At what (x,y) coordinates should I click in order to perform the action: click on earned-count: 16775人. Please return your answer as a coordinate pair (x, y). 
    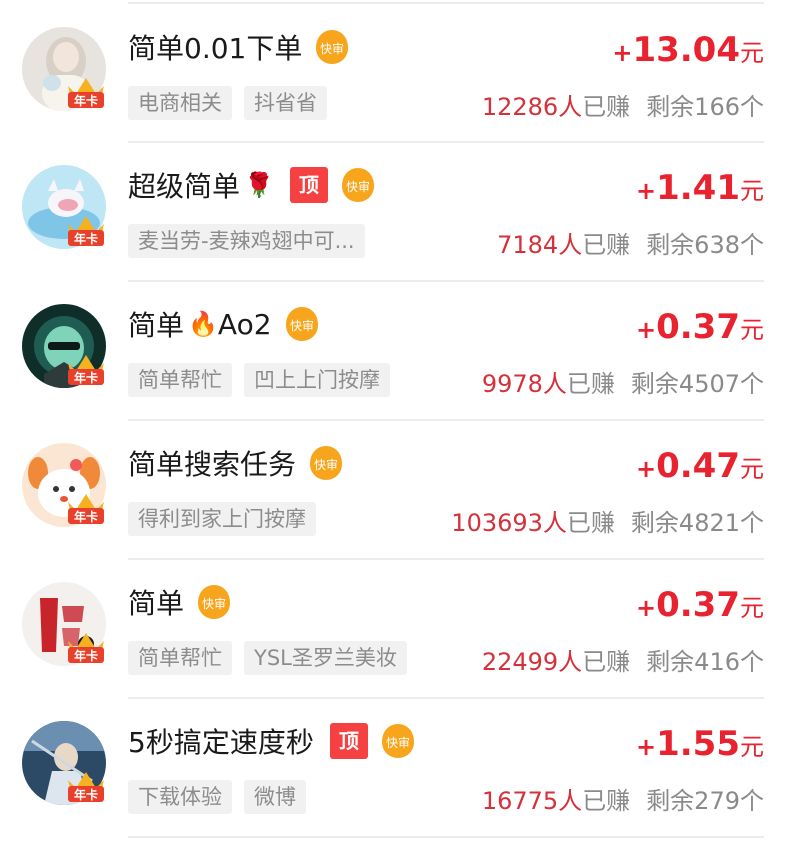
    Looking at the image, I should click on (532, 801).